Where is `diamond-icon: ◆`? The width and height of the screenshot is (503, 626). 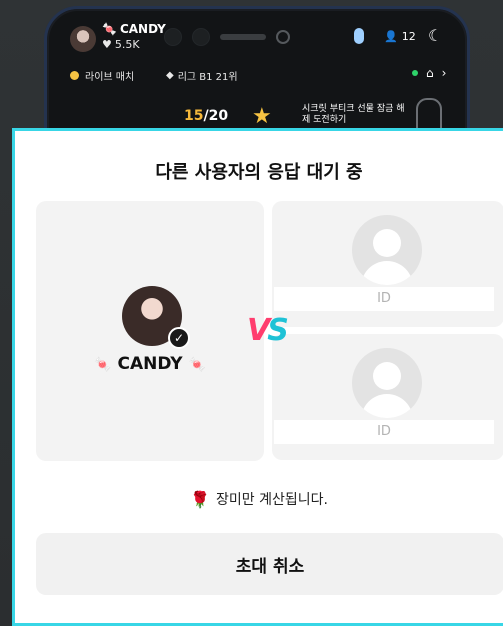 diamond-icon: ◆ is located at coordinates (170, 75).